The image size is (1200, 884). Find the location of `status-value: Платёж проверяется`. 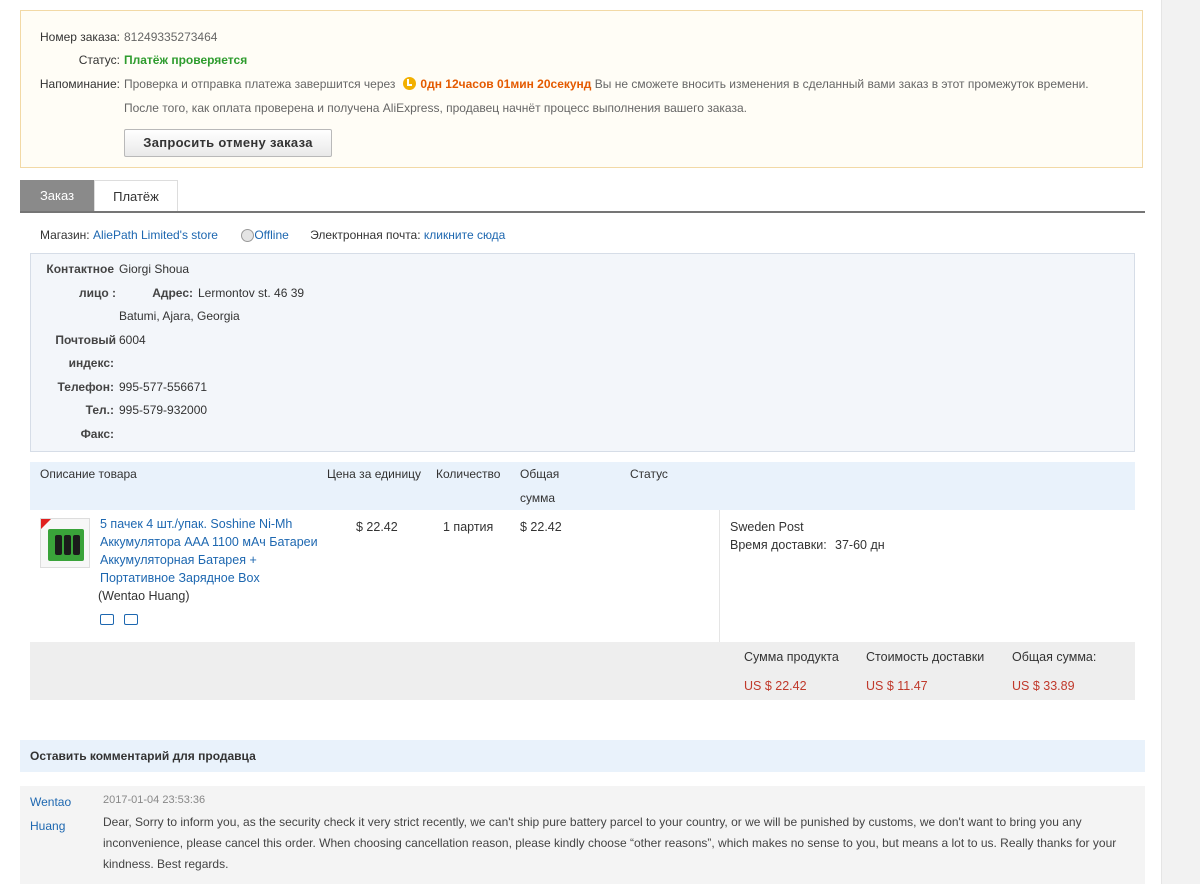

status-value: Платёж проверяется is located at coordinates (186, 60).